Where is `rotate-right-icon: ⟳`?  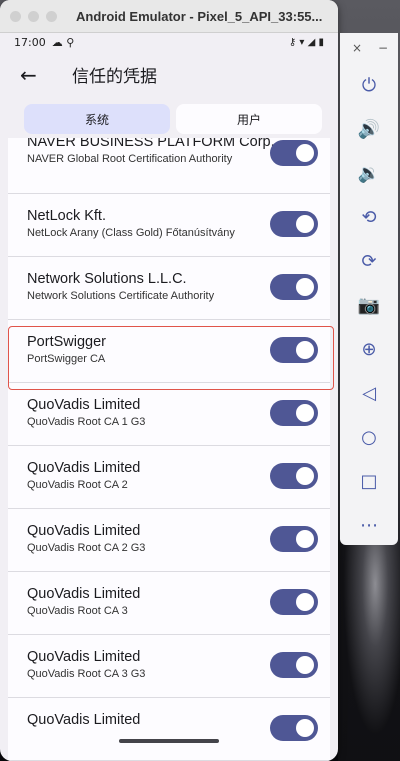
rotate-right-icon: ⟳ is located at coordinates (369, 261).